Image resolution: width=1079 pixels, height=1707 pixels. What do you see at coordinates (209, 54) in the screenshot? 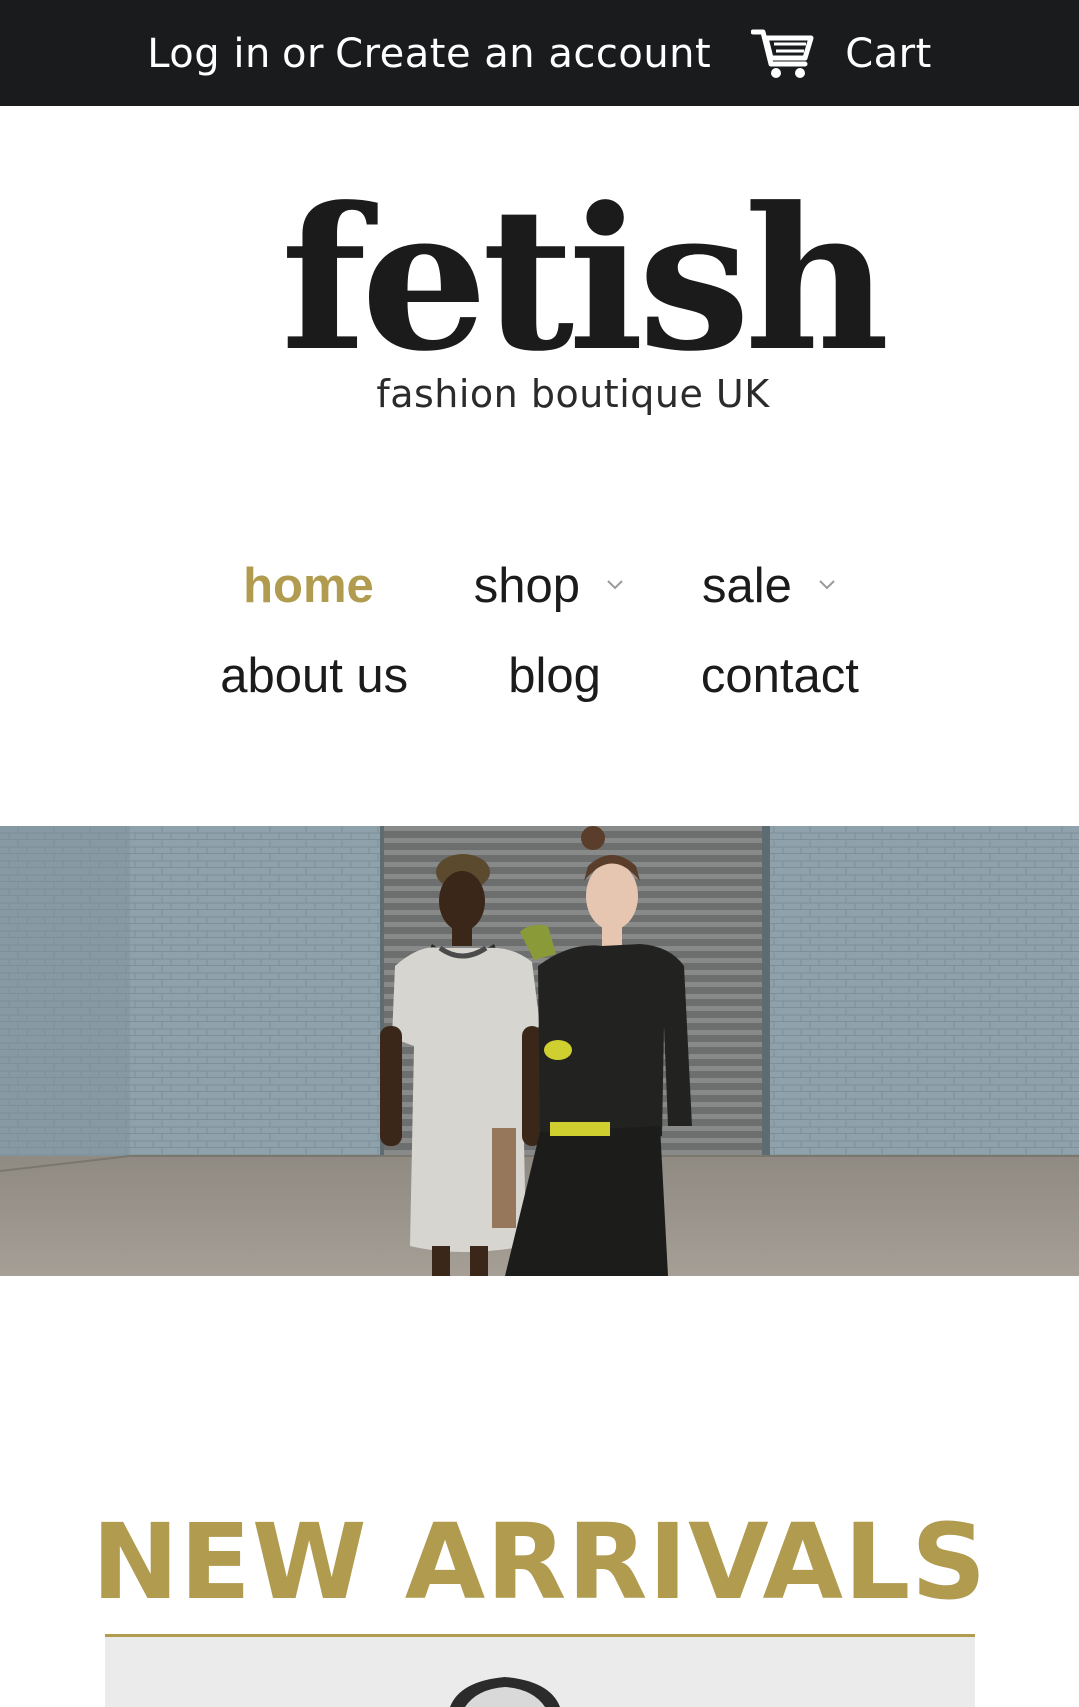
I see `login-link: Log in` at bounding box center [209, 54].